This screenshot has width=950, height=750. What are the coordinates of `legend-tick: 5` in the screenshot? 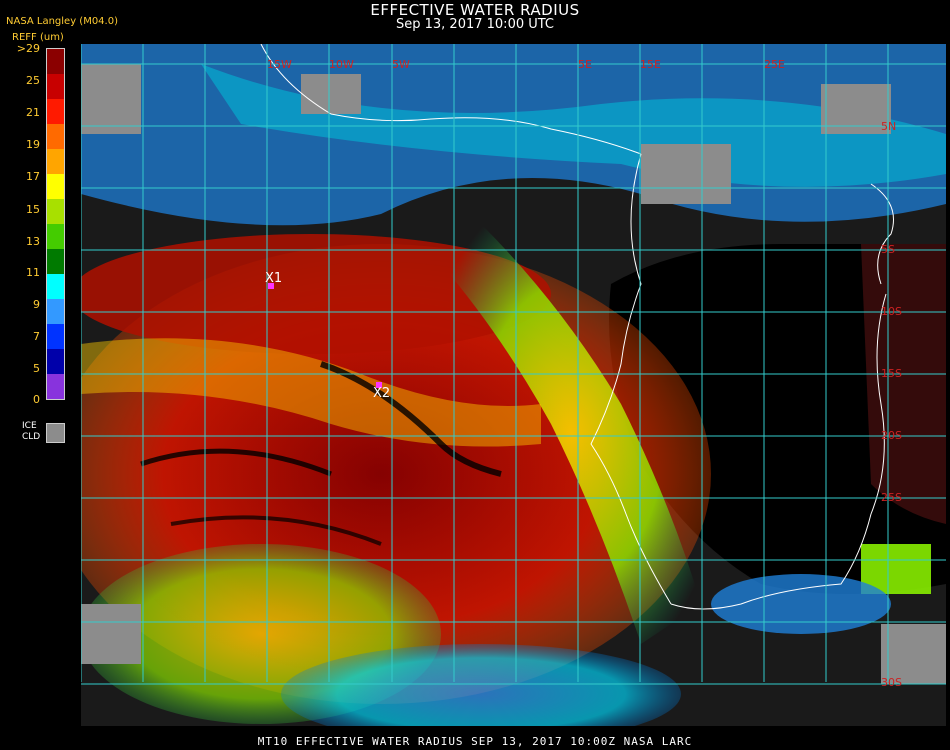 It's located at (36, 368).